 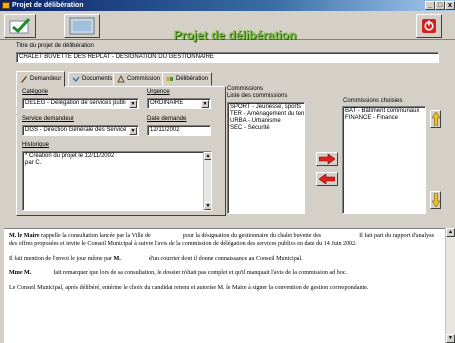 I want to click on commission-icon, so click(x=121, y=79).